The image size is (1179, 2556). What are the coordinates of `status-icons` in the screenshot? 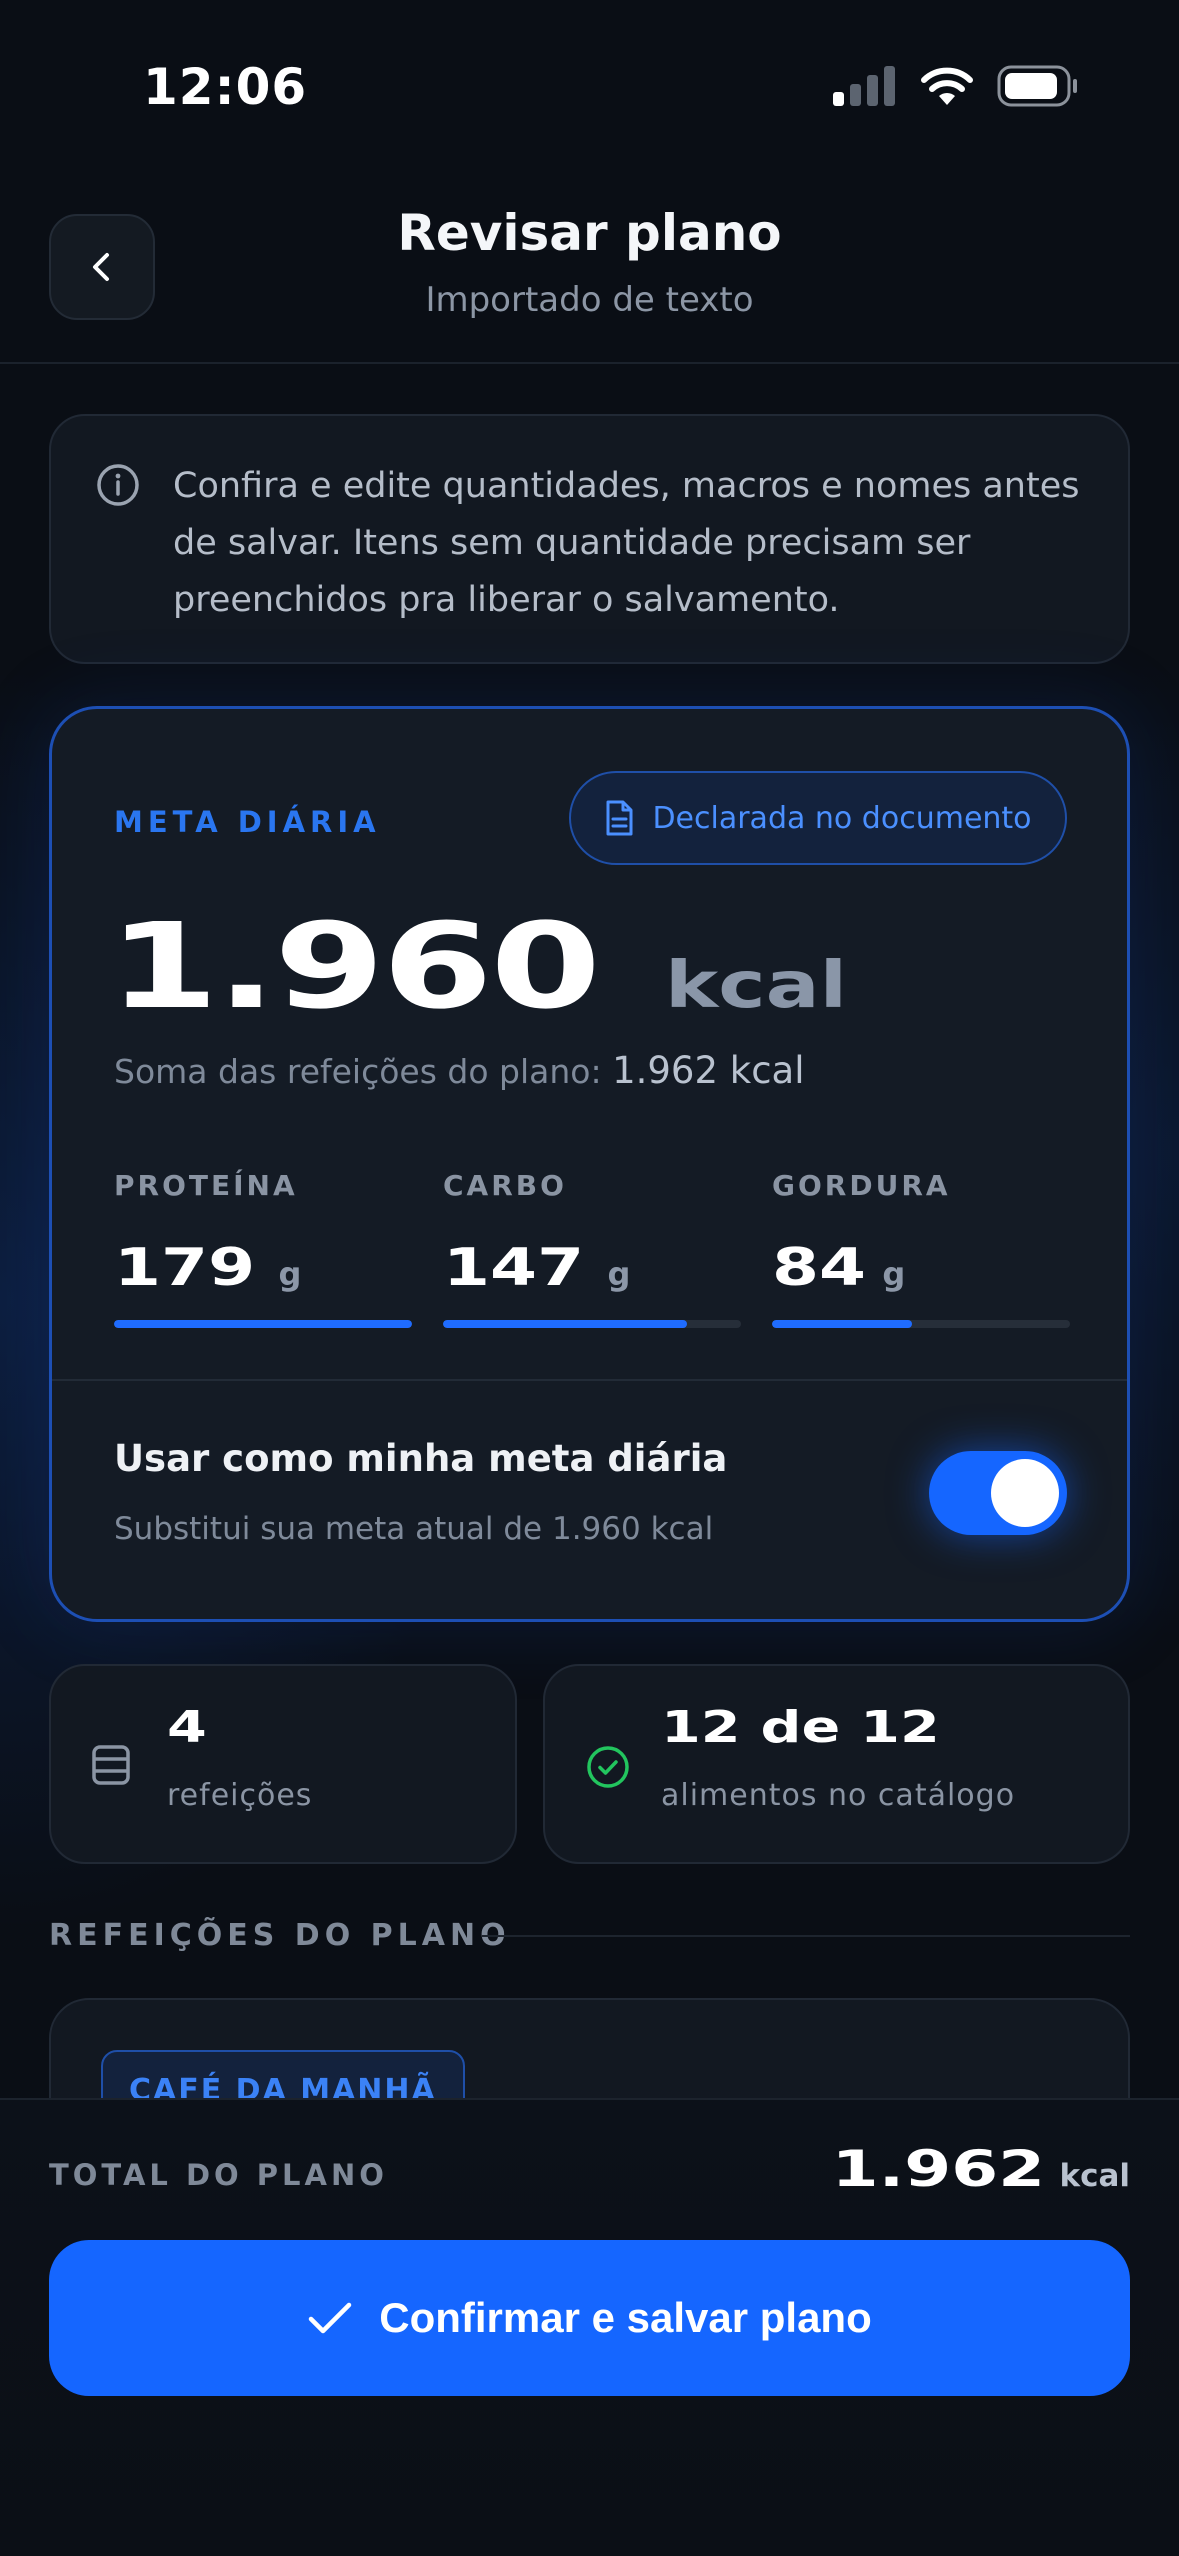 It's located at (956, 86).